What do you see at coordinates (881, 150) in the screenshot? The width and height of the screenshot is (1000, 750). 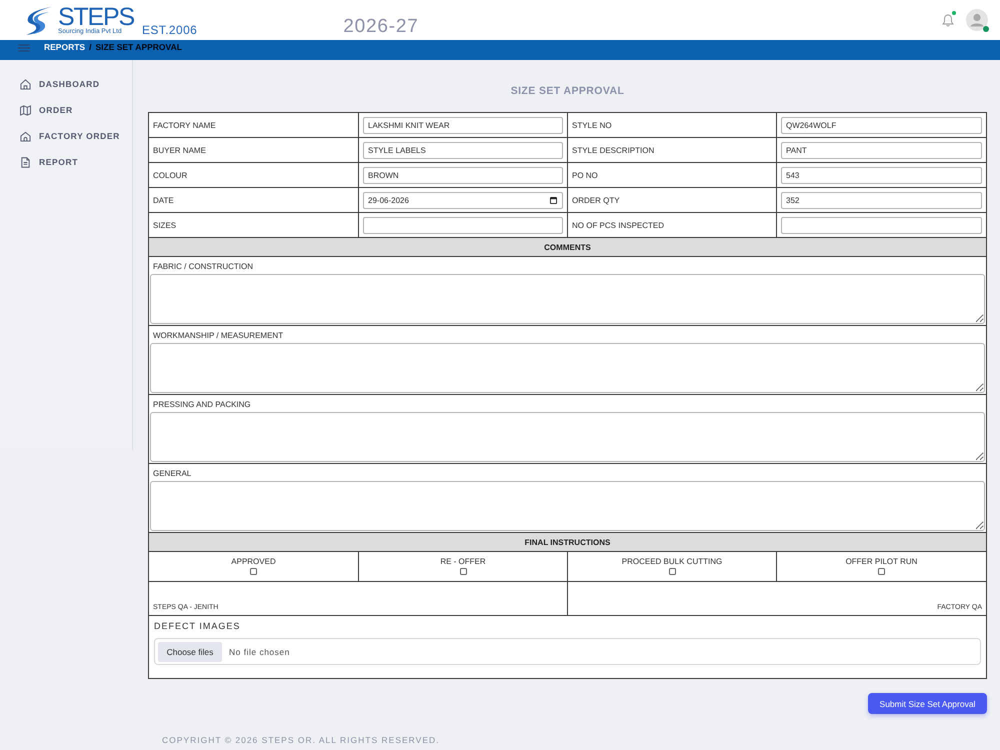 I see `text-field: PANT` at bounding box center [881, 150].